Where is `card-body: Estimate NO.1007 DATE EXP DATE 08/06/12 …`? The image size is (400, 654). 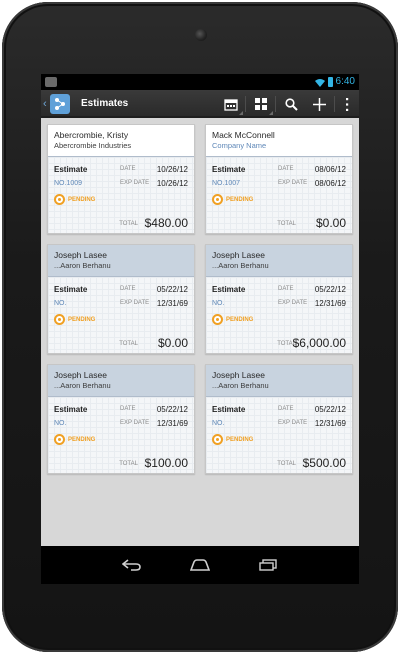
card-body: Estimate NO.1007 DATE EXP DATE 08/06/12 … is located at coordinates (279, 195).